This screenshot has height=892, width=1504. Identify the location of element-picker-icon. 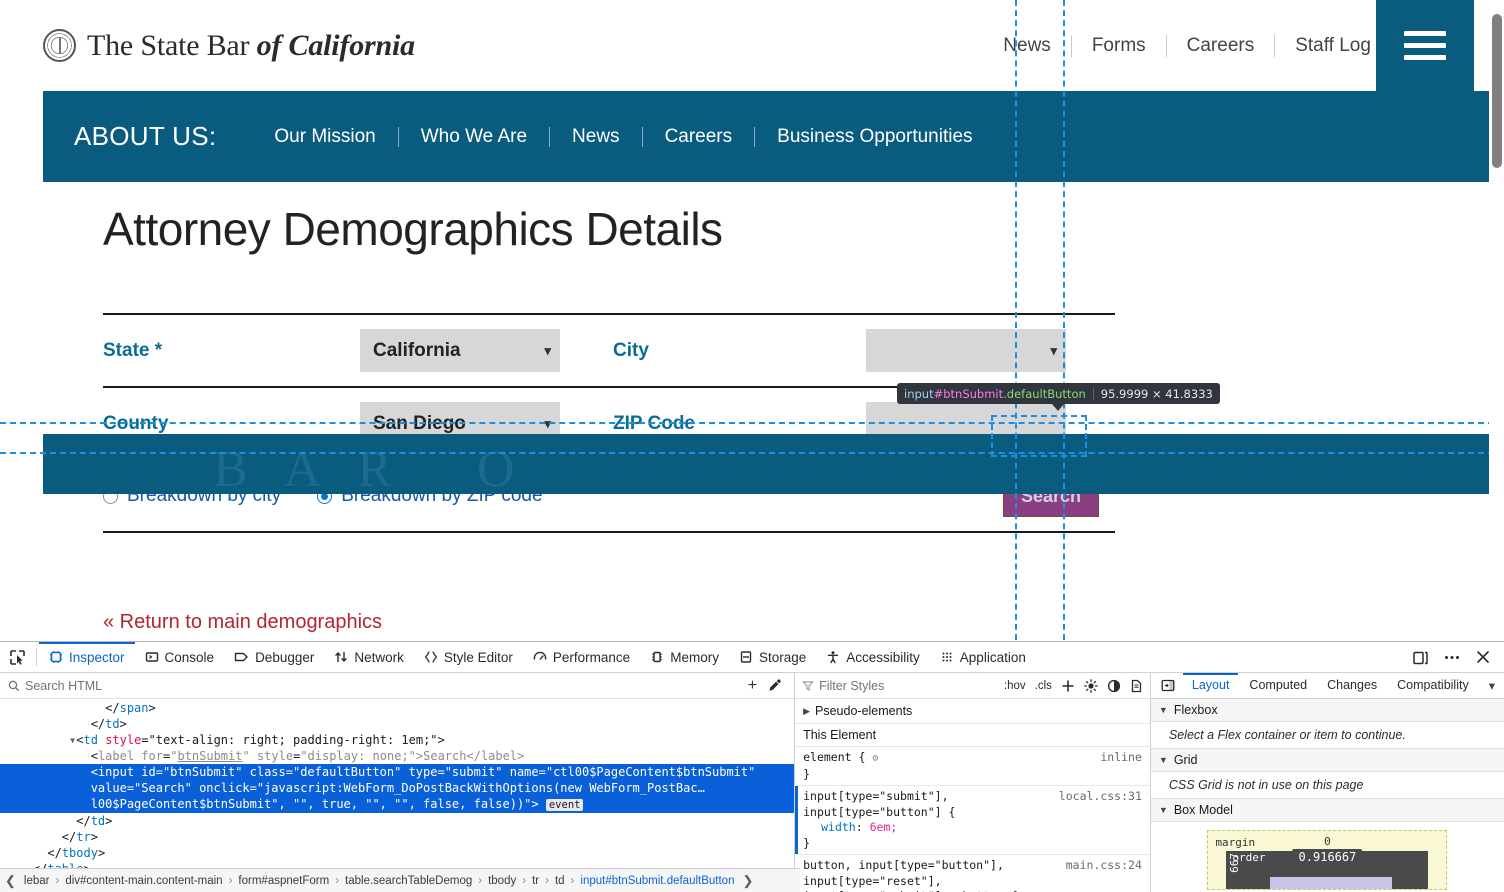
(17, 657).